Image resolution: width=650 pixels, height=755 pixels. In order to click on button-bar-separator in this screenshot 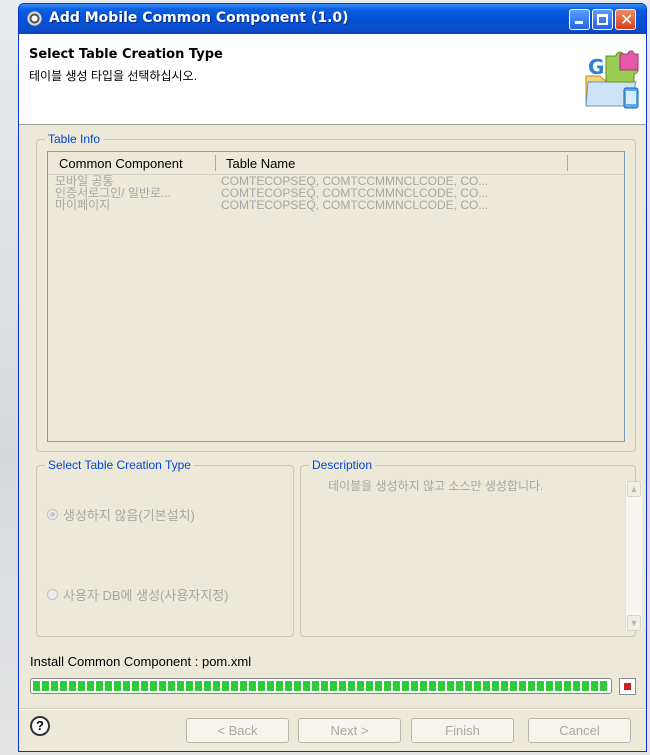, I will do `click(332, 709)`.